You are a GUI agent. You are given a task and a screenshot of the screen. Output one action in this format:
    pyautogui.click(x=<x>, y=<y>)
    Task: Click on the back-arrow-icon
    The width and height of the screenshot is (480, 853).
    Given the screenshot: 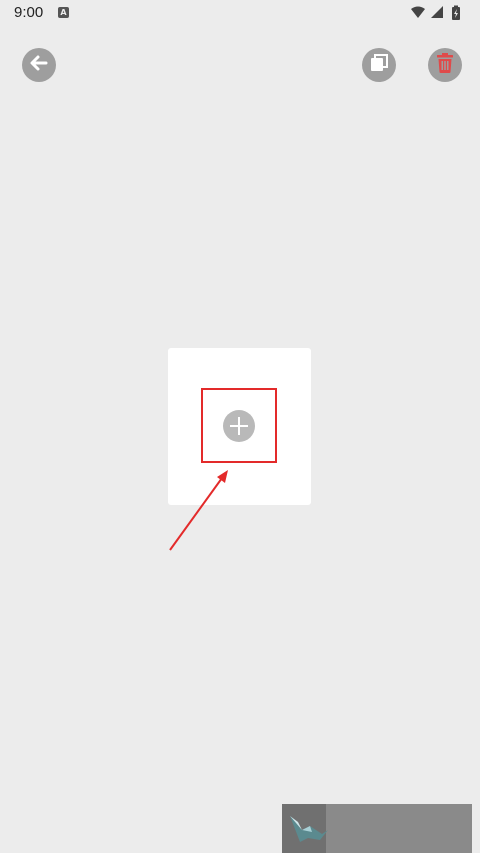 What is the action you would take?
    pyautogui.click(x=39, y=65)
    